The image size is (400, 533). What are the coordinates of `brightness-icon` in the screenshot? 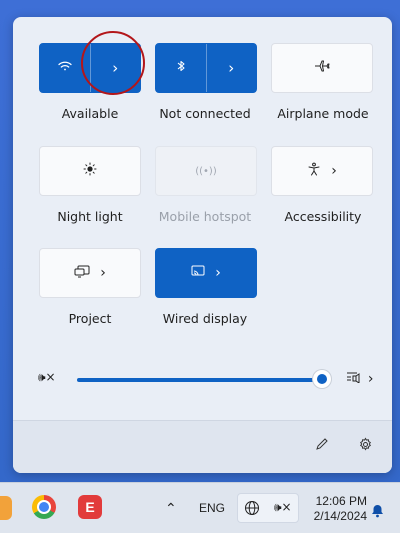 It's located at (90, 171).